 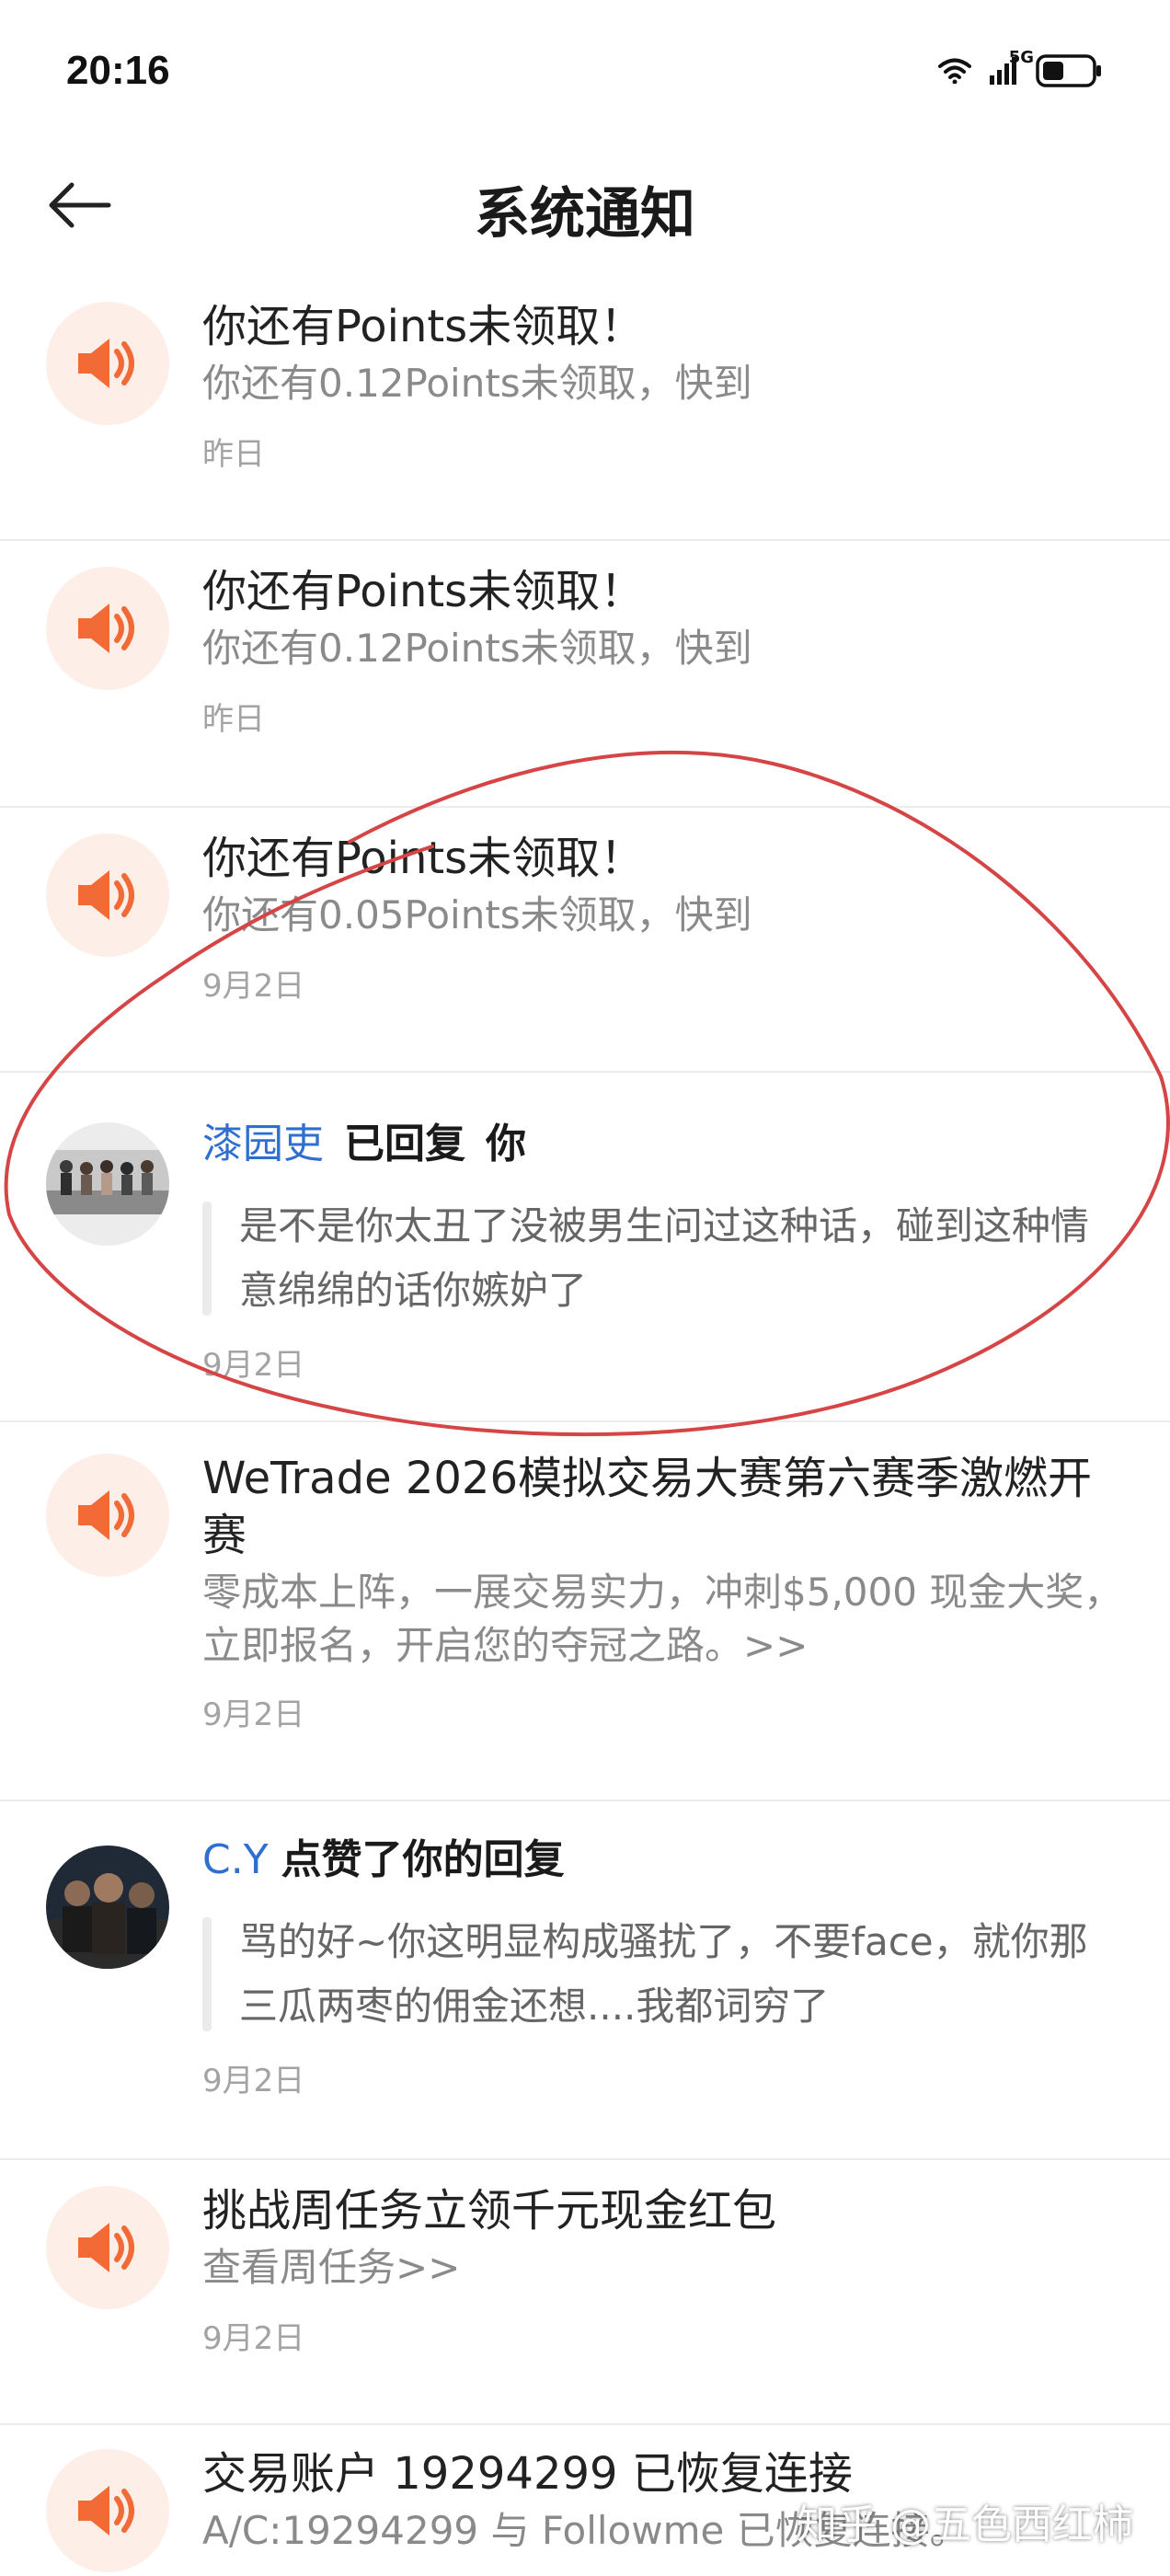 I want to click on wifi-icon, so click(x=954, y=71).